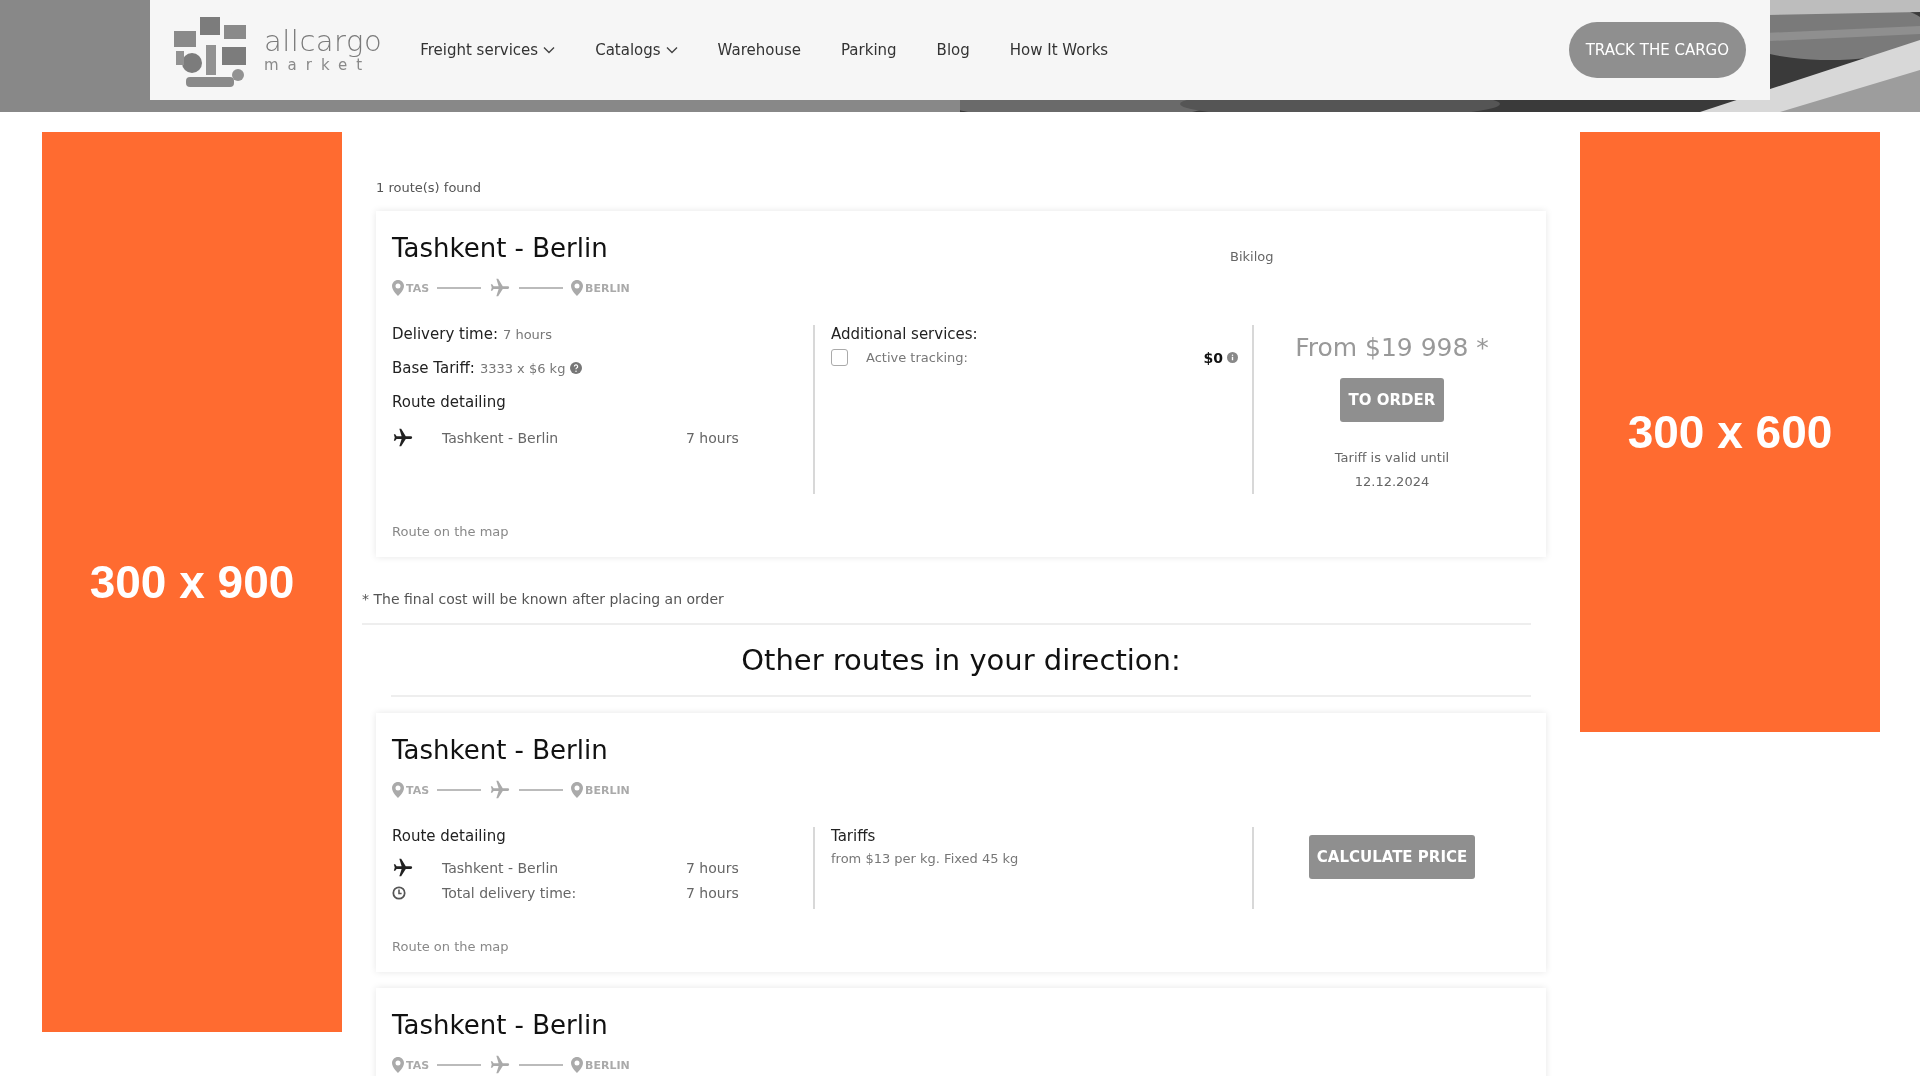 This screenshot has width=1920, height=1076. What do you see at coordinates (1730, 432) in the screenshot?
I see `ad-size-label: 300 x 600` at bounding box center [1730, 432].